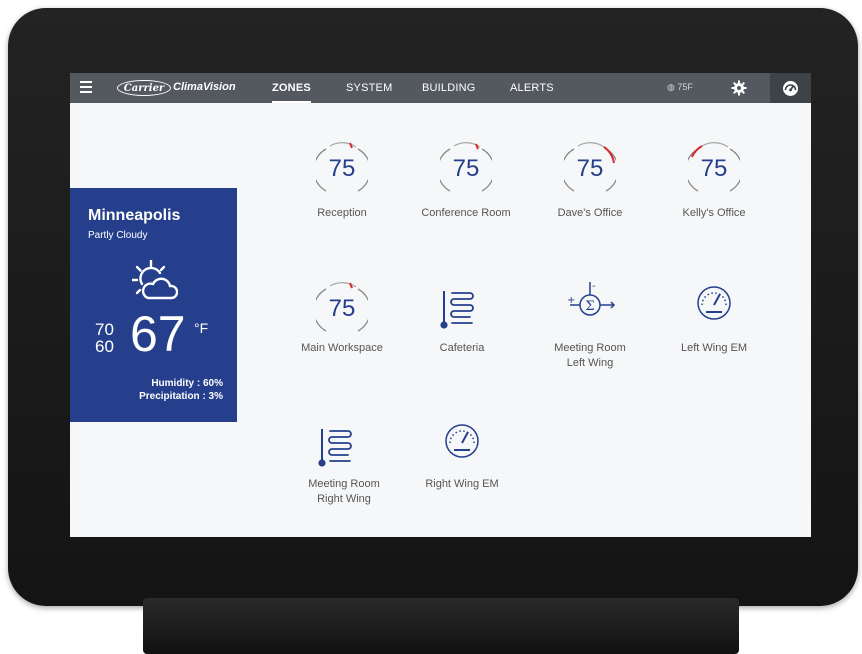  What do you see at coordinates (590, 189) in the screenshot?
I see `zone-tile-daves-office: 75 Dave's Office` at bounding box center [590, 189].